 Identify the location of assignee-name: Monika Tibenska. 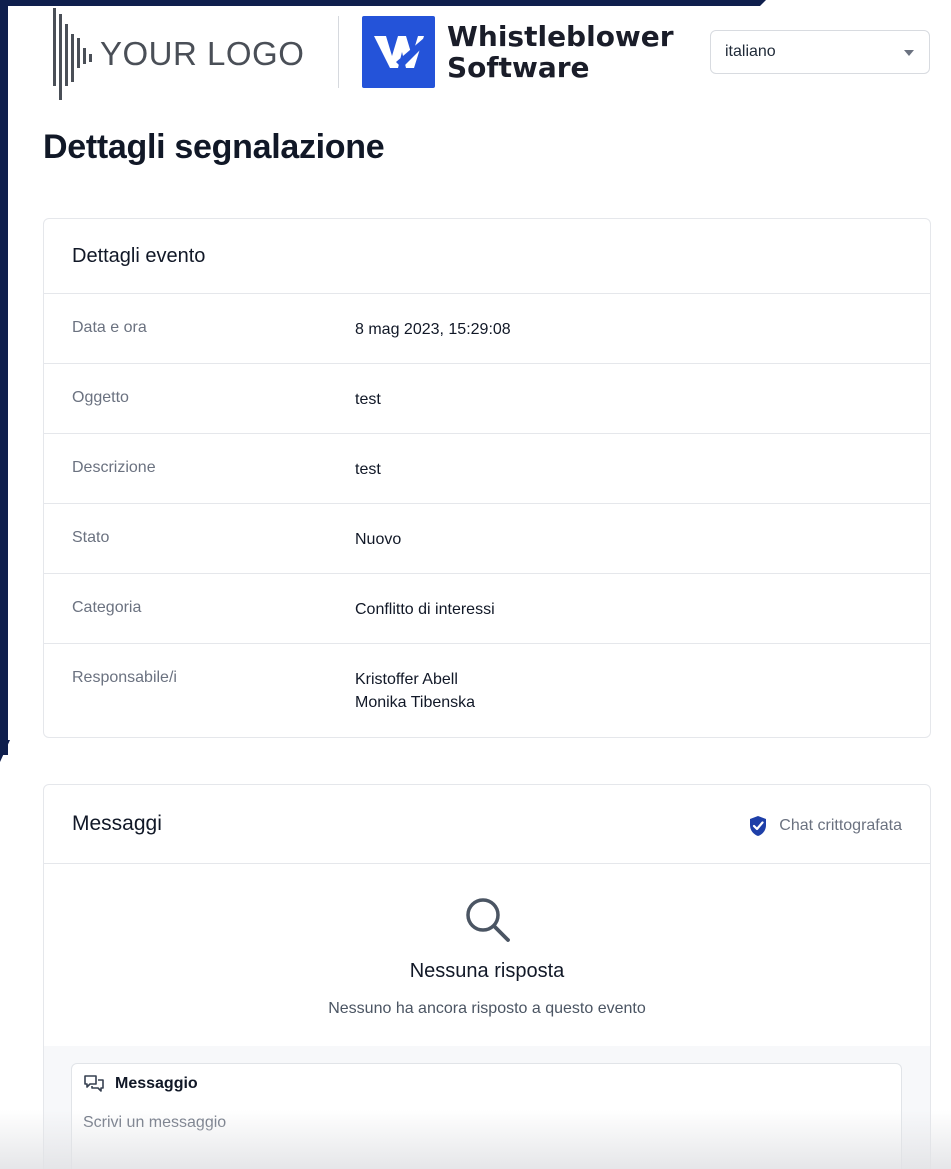
(415, 702).